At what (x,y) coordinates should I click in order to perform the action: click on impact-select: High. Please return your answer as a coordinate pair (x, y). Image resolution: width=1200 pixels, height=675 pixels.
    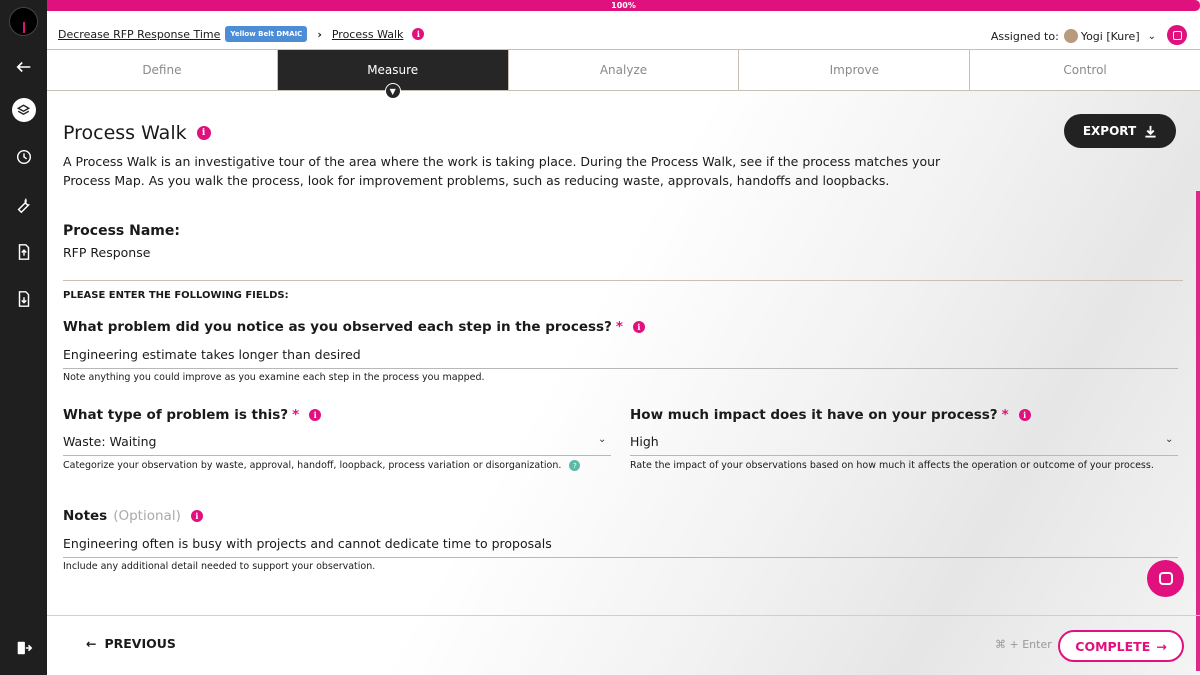
    Looking at the image, I should click on (644, 441).